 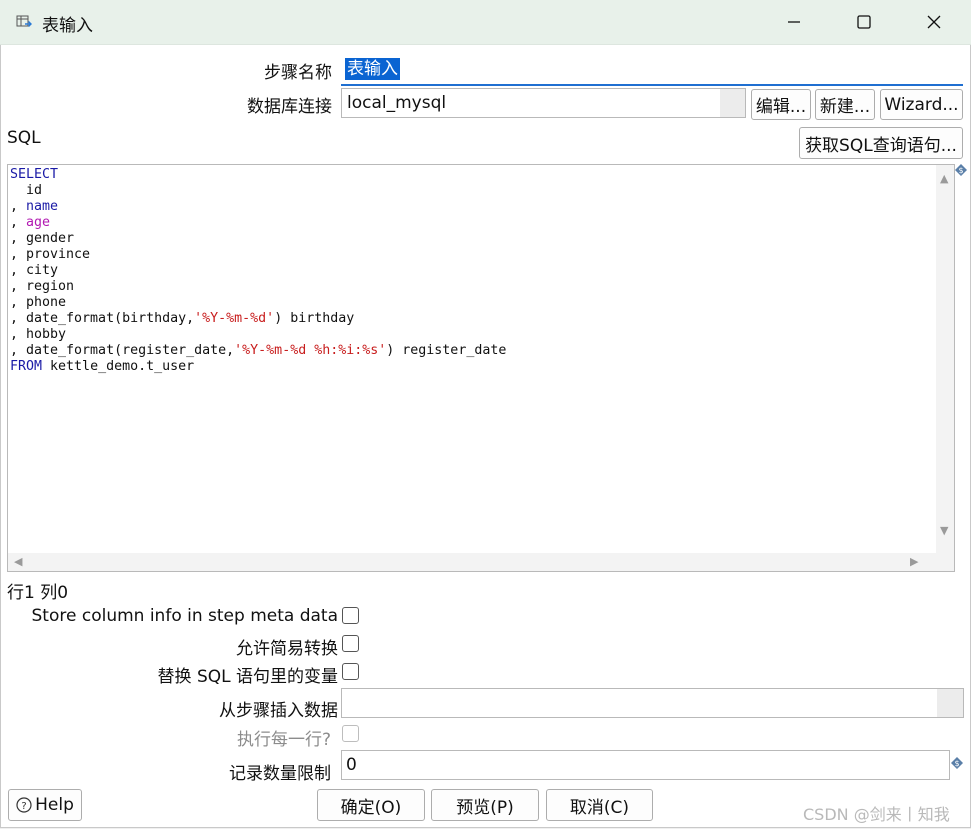 I want to click on title-bar: 表输入, so click(x=485, y=22).